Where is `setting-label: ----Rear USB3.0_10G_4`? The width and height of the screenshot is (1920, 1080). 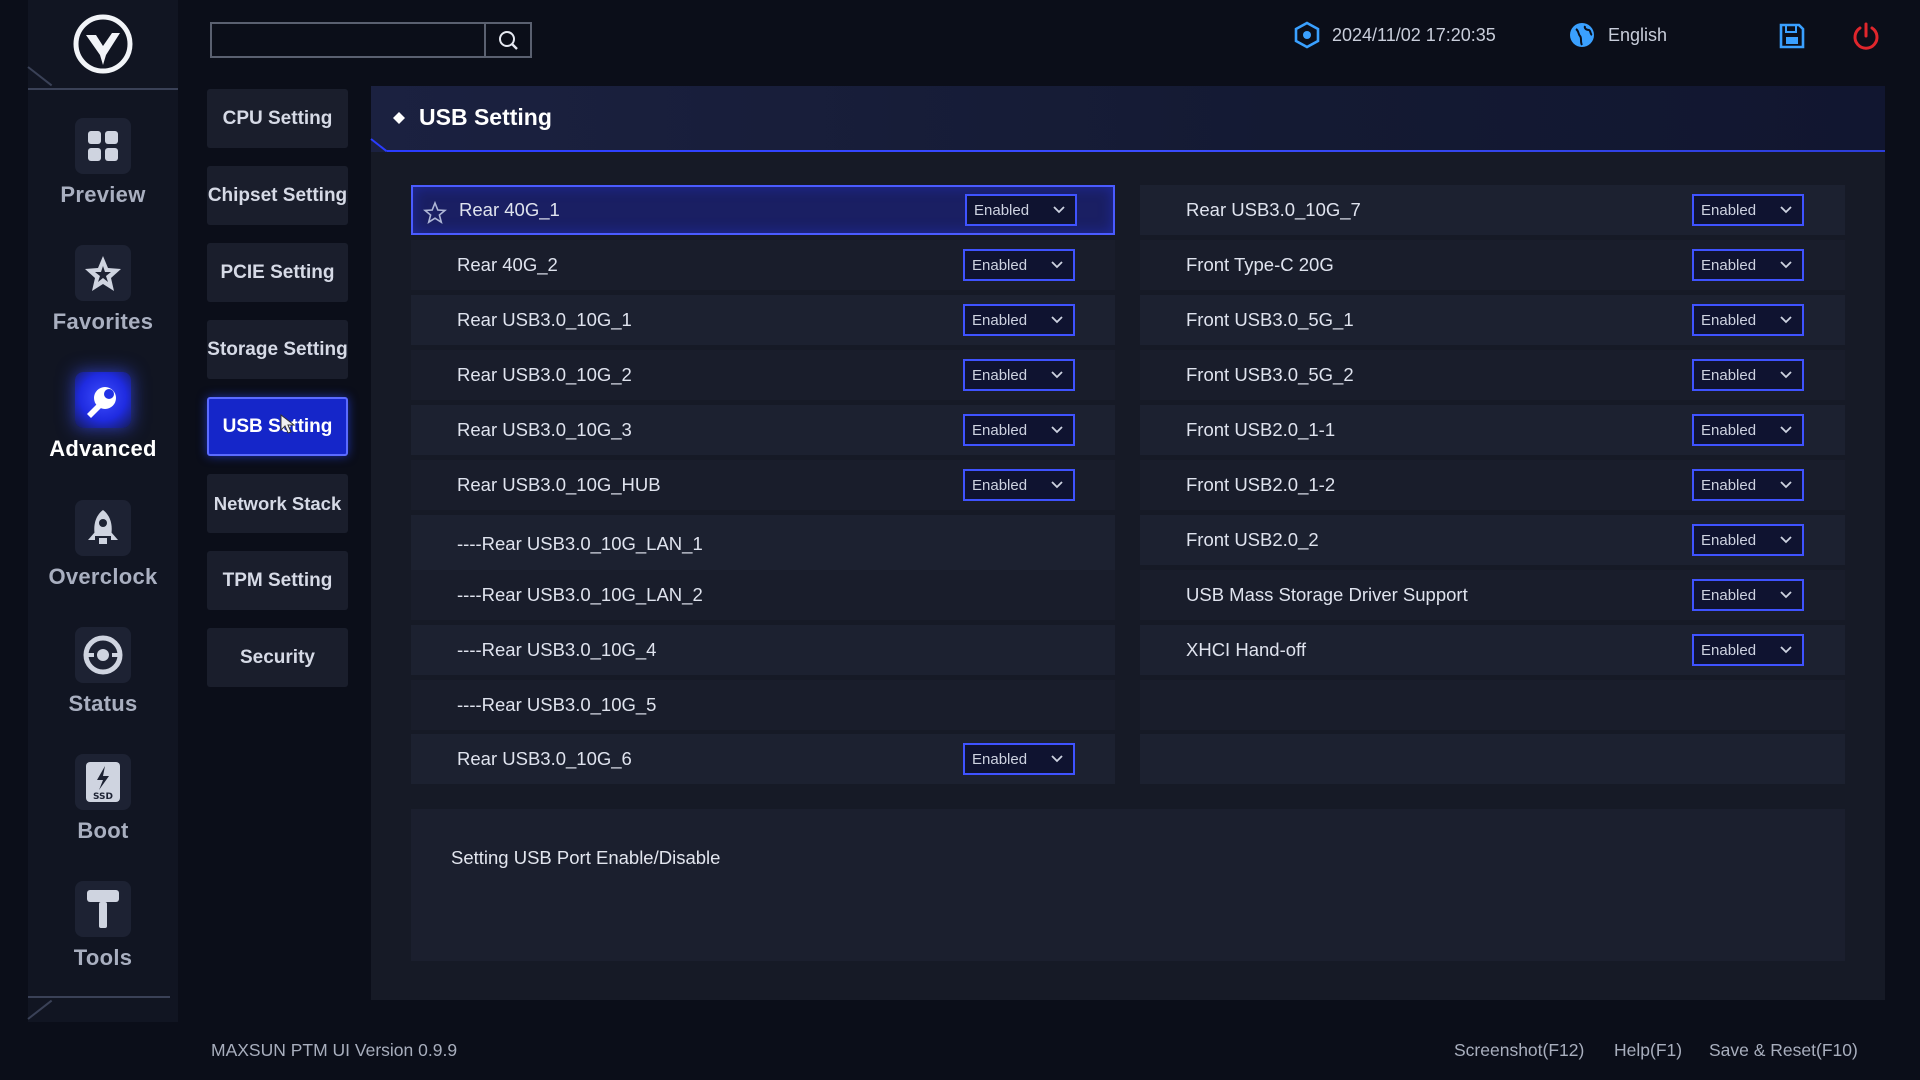 setting-label: ----Rear USB3.0_10G_4 is located at coordinates (557, 649).